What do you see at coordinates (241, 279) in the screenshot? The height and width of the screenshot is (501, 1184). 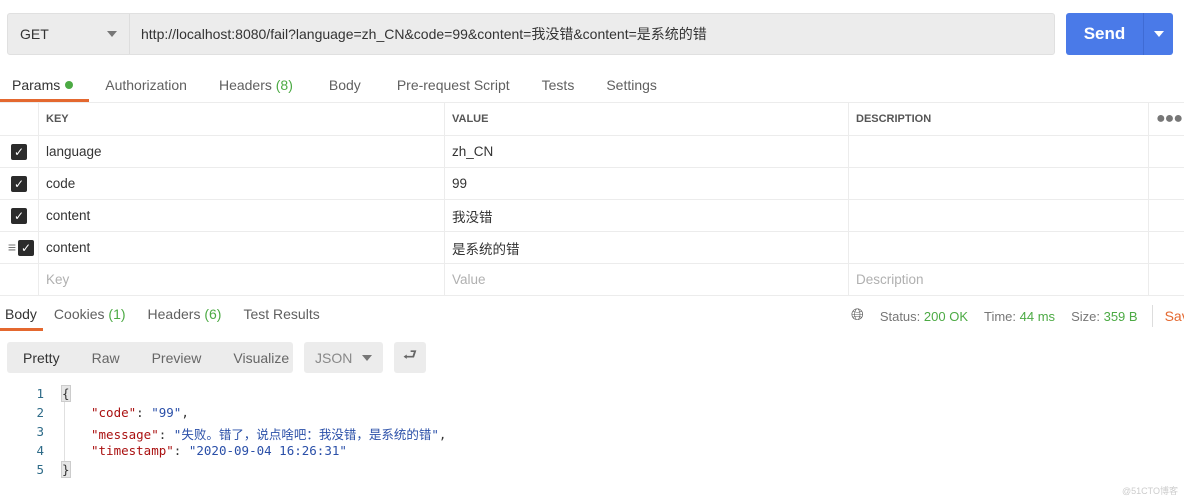 I see `new-key-input: Key` at bounding box center [241, 279].